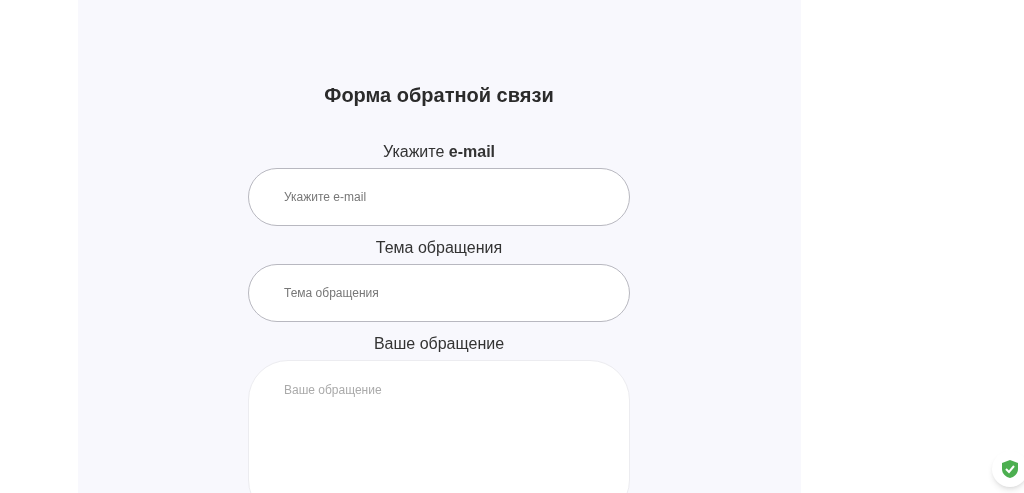 The image size is (1024, 493). Describe the element at coordinates (439, 95) in the screenshot. I see `form-title: Форма обратной связи` at that location.